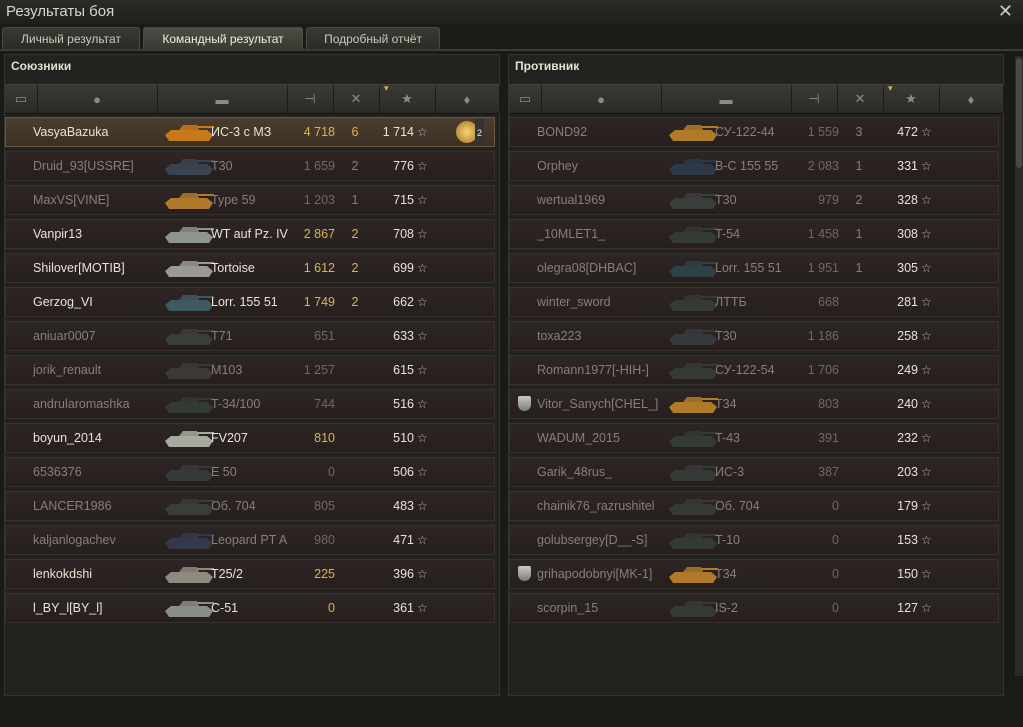 The width and height of the screenshot is (1023, 727). What do you see at coordinates (100, 200) in the screenshot?
I see `player-name: MaxVS[VINE]` at bounding box center [100, 200].